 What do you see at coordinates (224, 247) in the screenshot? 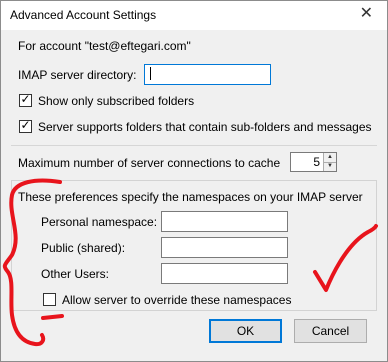
I see `public-namespace-input` at bounding box center [224, 247].